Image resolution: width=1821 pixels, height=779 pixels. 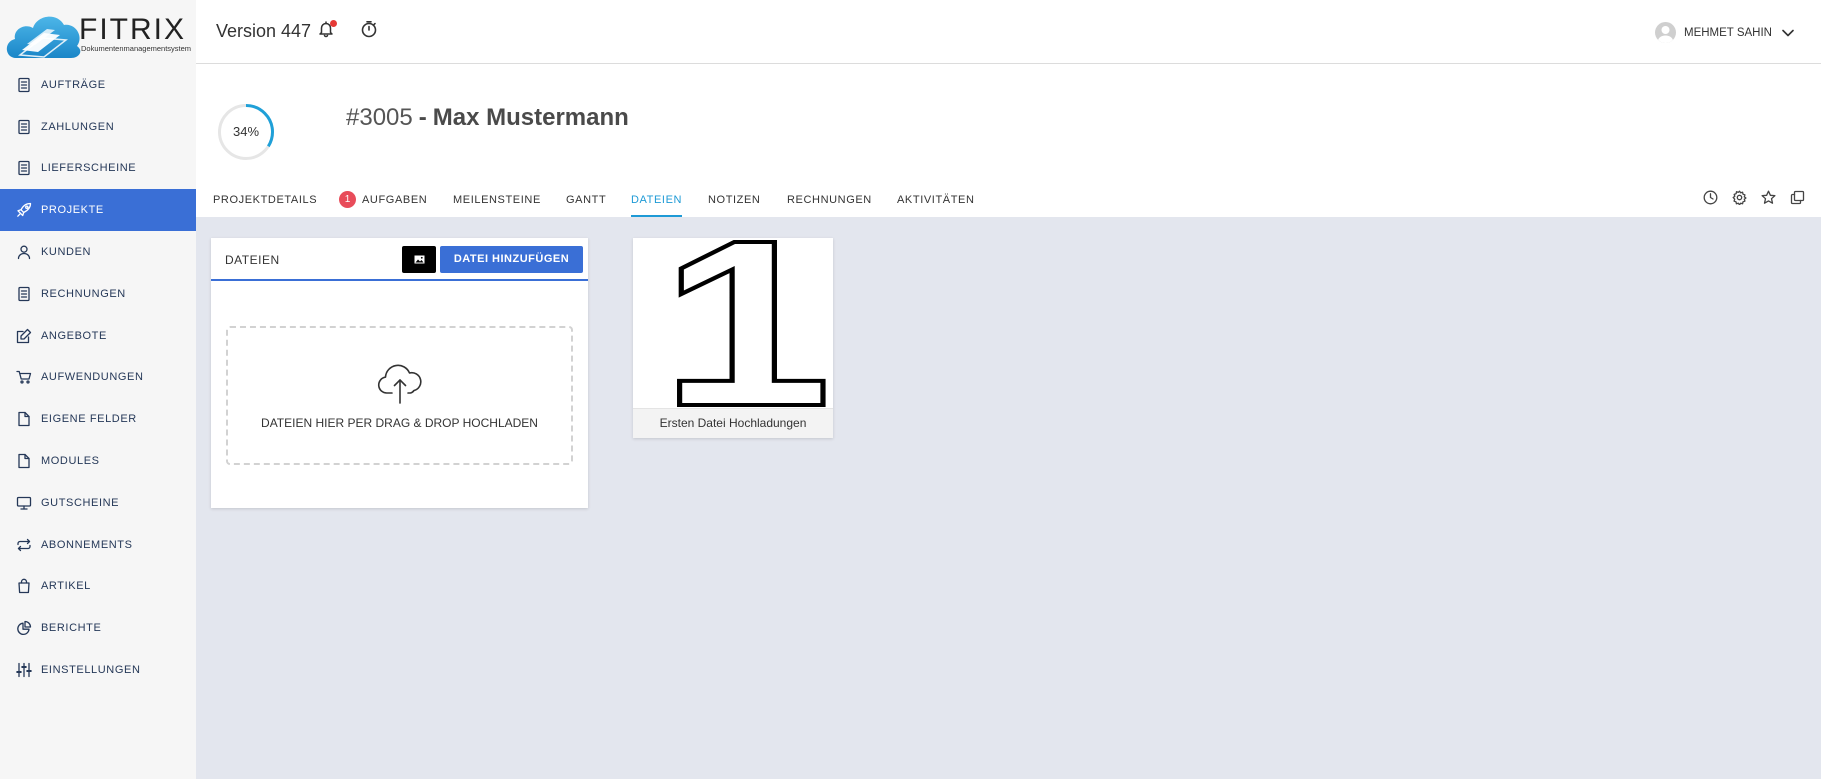 What do you see at coordinates (24, 628) in the screenshot?
I see `pie-chart-icon` at bounding box center [24, 628].